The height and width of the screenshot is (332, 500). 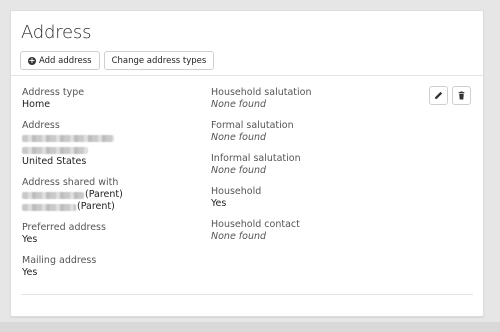 I want to click on address-shared-with-field: Address shared with (Parent) (Parent), so click(x=112, y=195).